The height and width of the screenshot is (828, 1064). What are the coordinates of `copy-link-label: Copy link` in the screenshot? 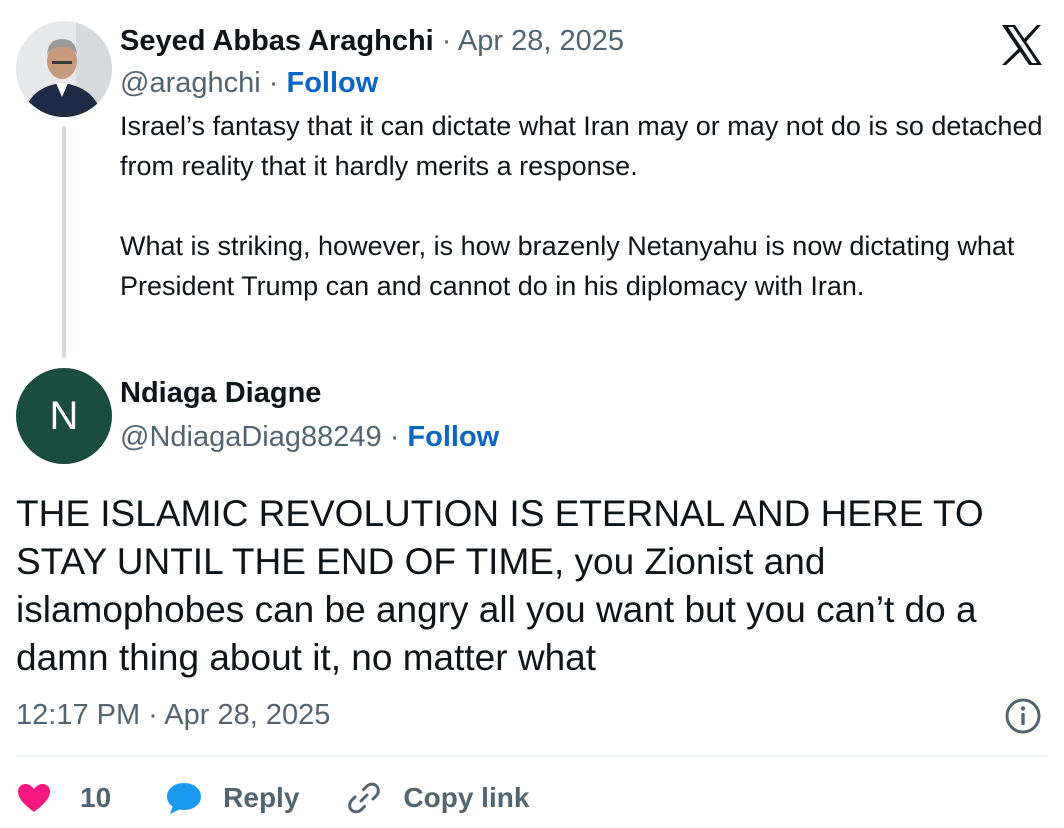 It's located at (466, 797).